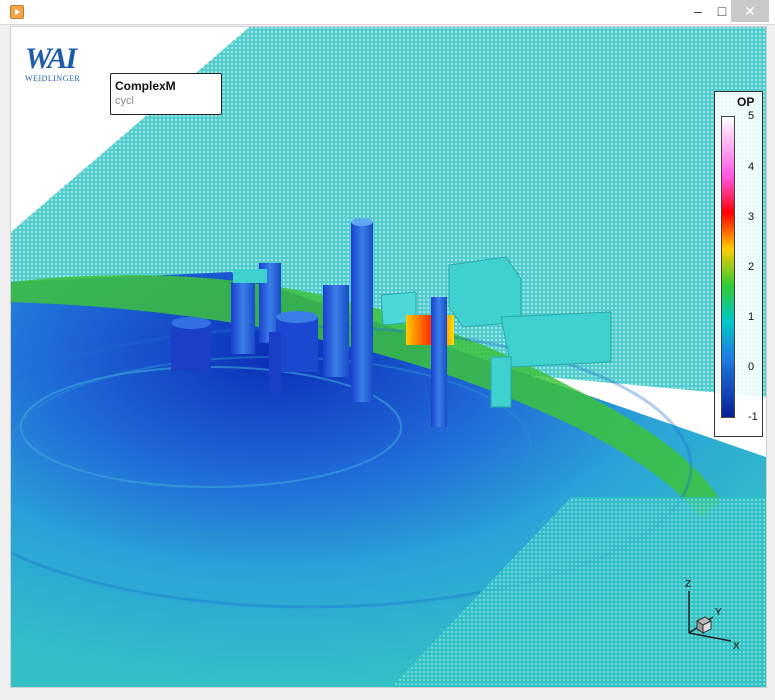  I want to click on axis-label-y: Y, so click(718, 612).